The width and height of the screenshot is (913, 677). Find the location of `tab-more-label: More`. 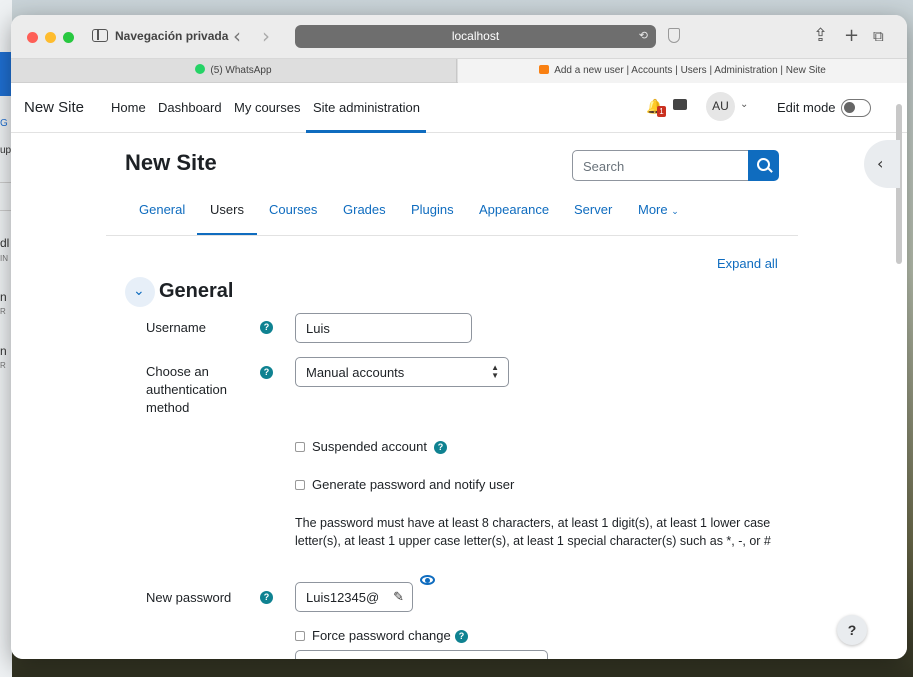

tab-more-label: More is located at coordinates (653, 209).